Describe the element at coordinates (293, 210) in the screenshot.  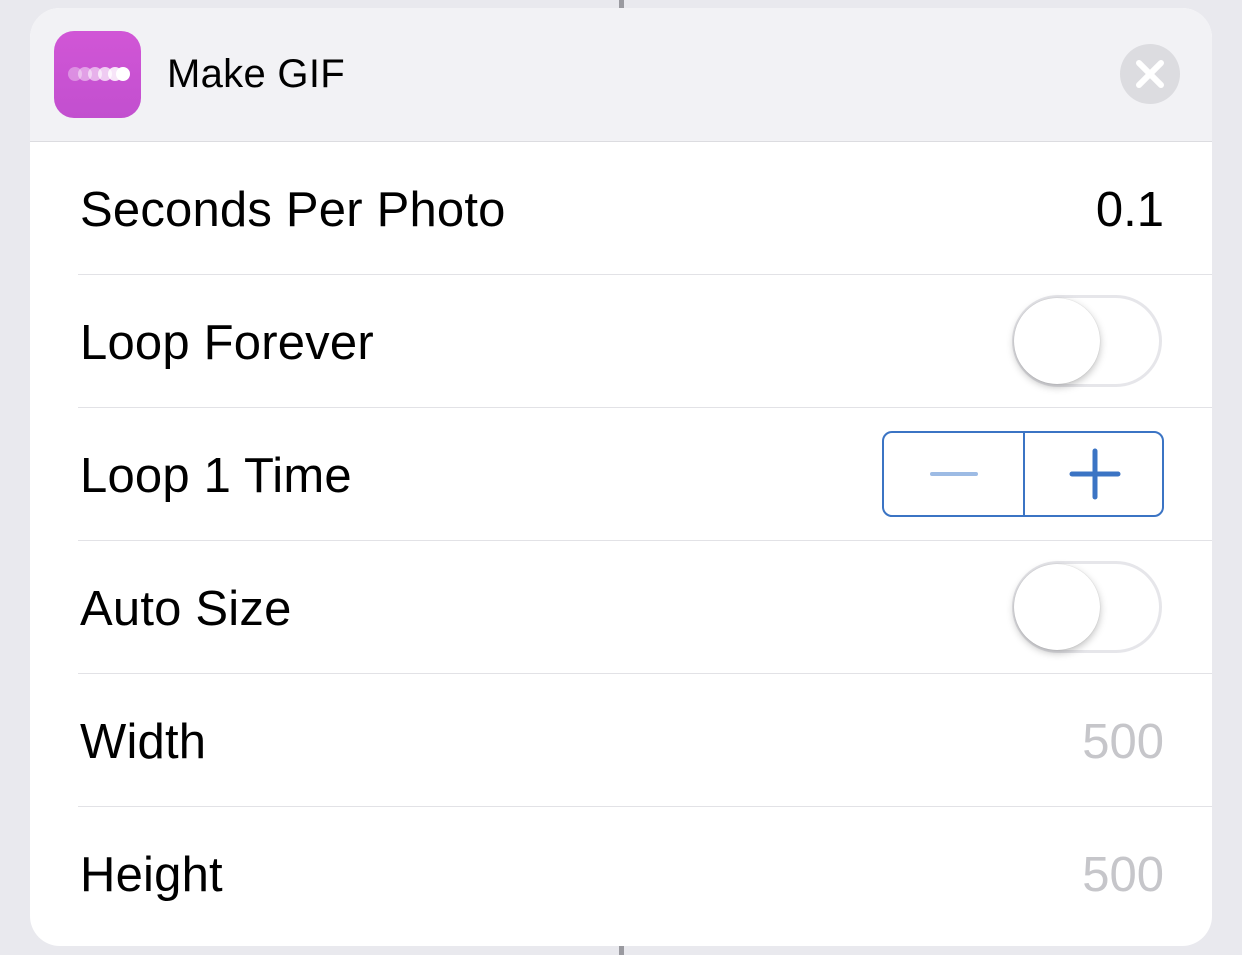
I see `seconds-per-photo-label: Seconds Per Photo` at that location.